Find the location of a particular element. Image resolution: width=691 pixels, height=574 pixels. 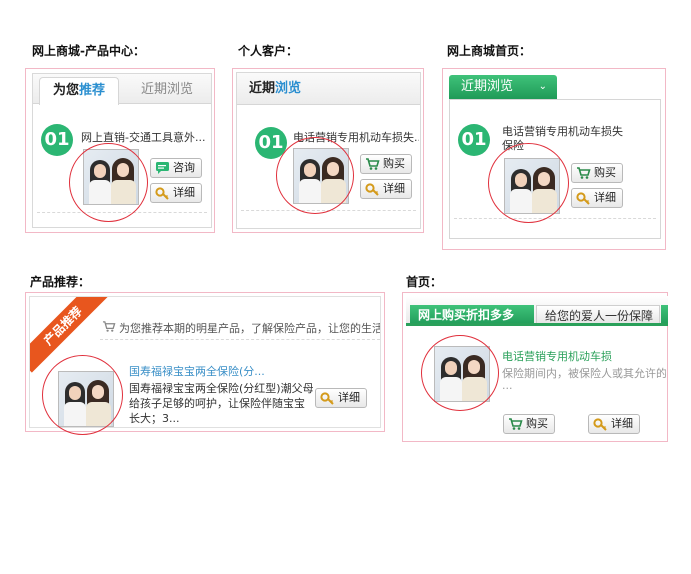

label-mall-center: 网上商城-产品中心： is located at coordinates (88, 51).